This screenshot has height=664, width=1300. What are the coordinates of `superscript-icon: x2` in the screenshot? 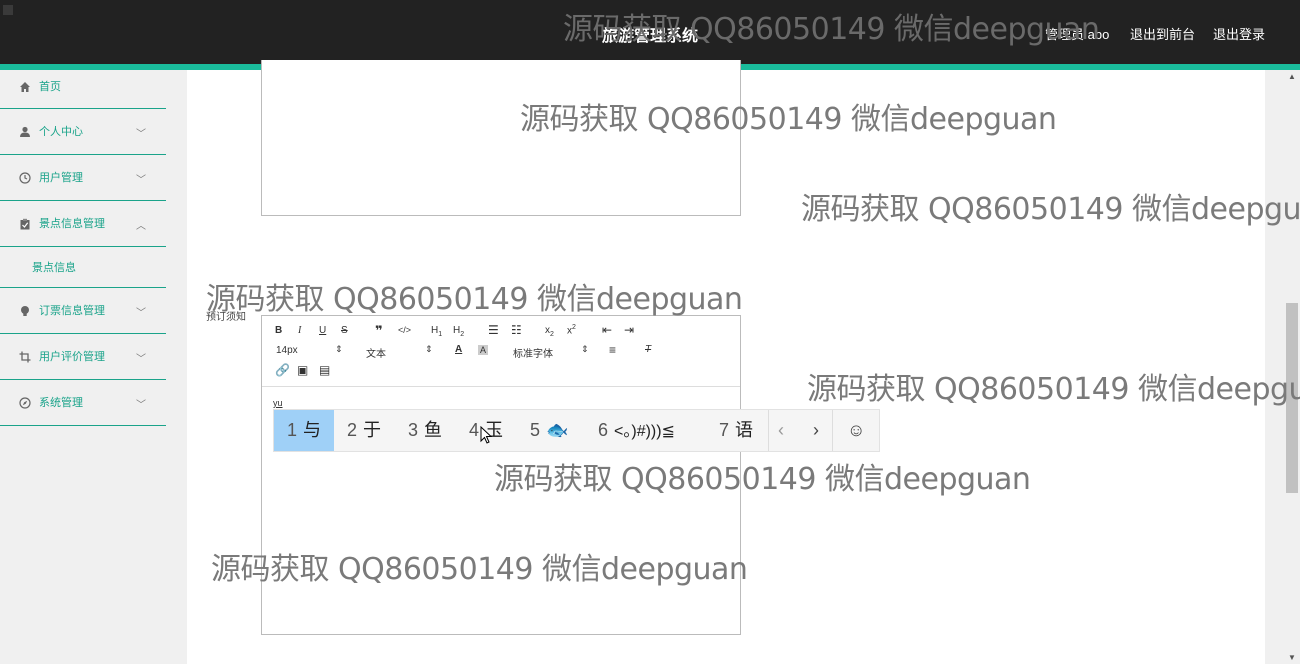 It's located at (571, 330).